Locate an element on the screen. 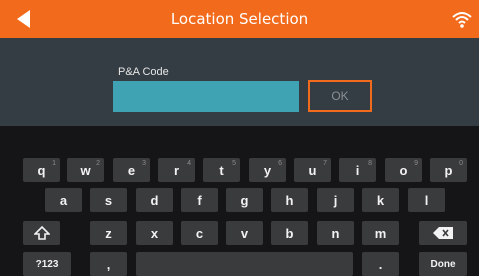  key-u: u7 is located at coordinates (312, 170).